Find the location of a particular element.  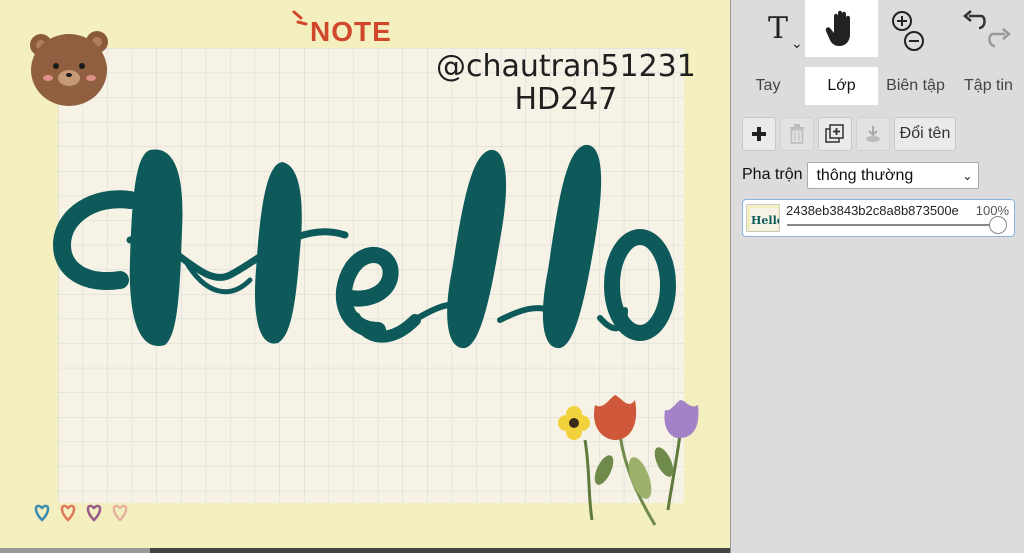

blend-mode-row: Pha trộn thông thường ⌄ is located at coordinates (861, 175).